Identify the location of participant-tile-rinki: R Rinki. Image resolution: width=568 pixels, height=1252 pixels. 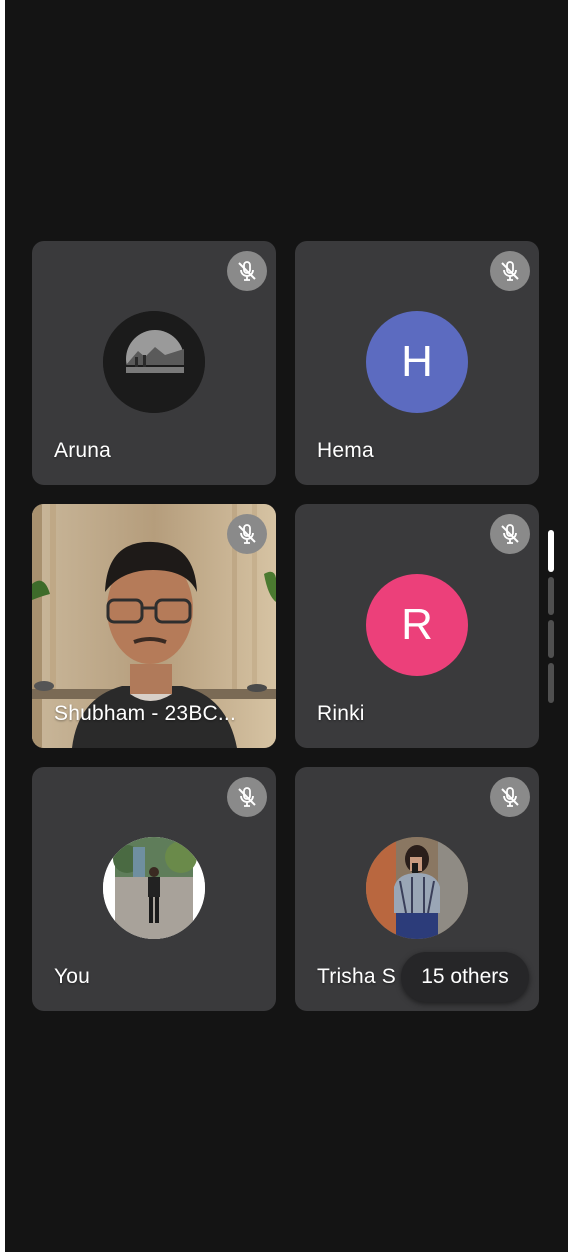
(417, 626).